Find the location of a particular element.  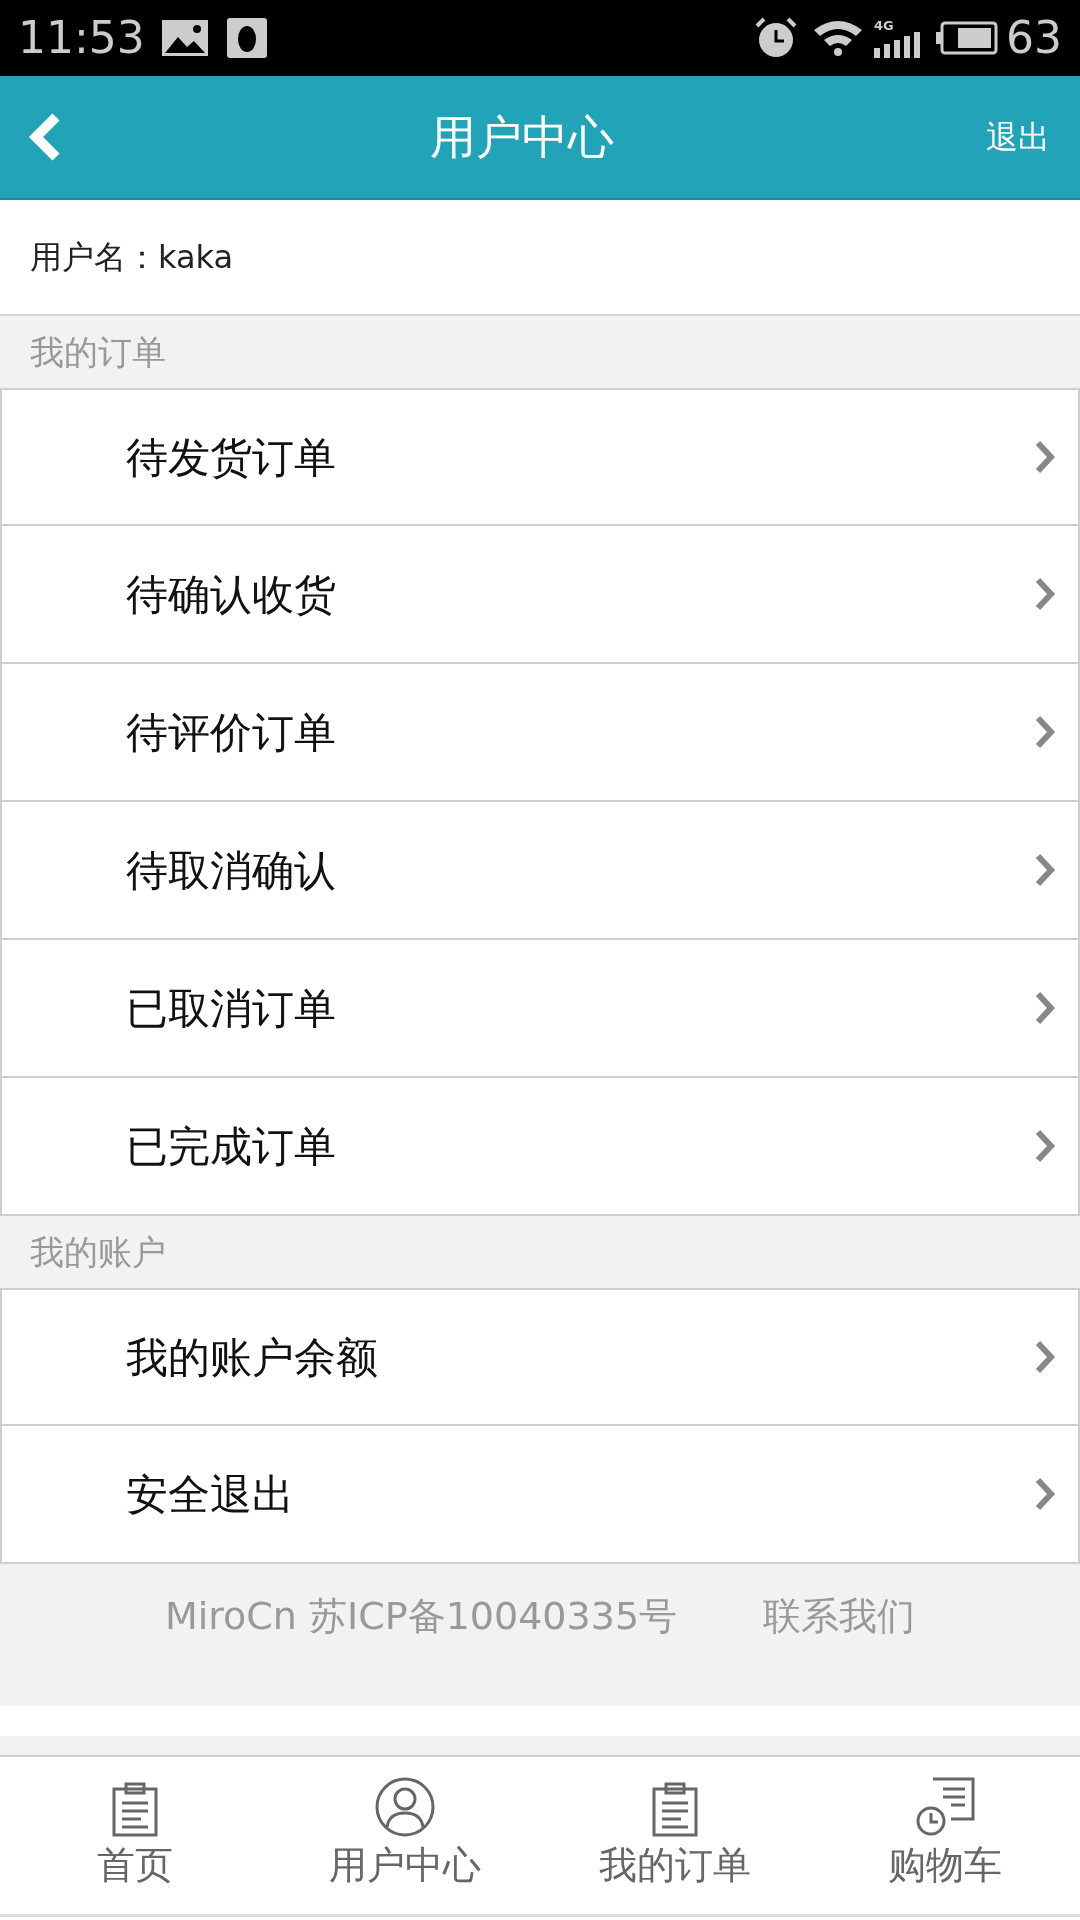

nav-tab: 购物车 is located at coordinates (945, 1835).